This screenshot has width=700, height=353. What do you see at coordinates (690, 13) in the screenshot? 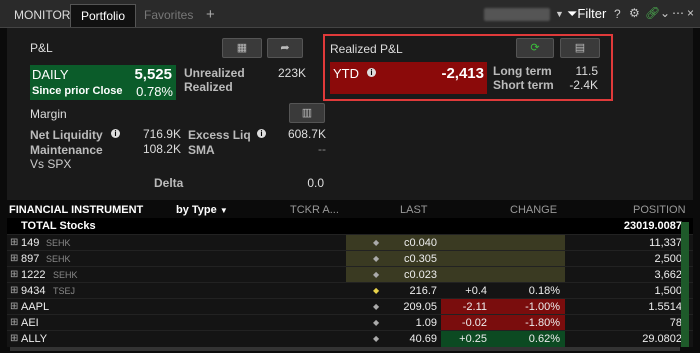
I see `close-icon: ×` at bounding box center [690, 13].